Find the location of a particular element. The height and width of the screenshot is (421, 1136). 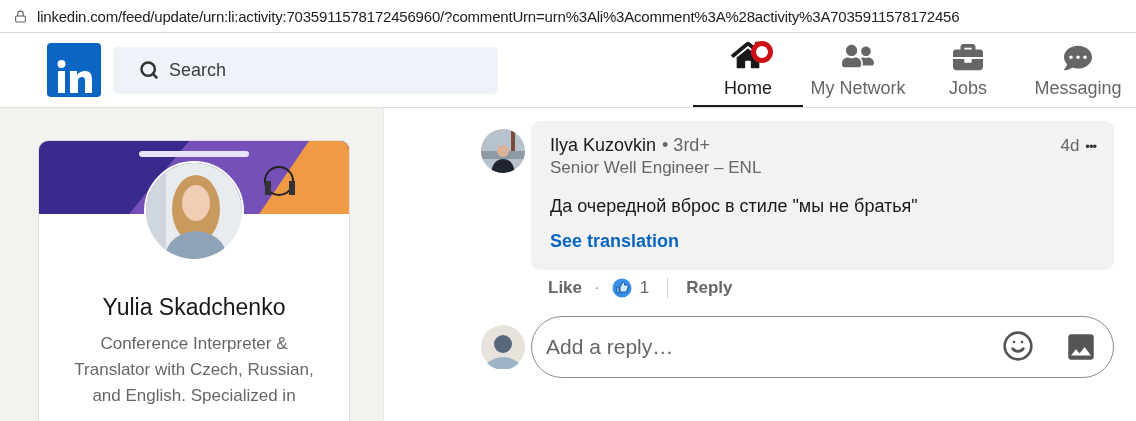

reaction-count: 1 is located at coordinates (644, 288).